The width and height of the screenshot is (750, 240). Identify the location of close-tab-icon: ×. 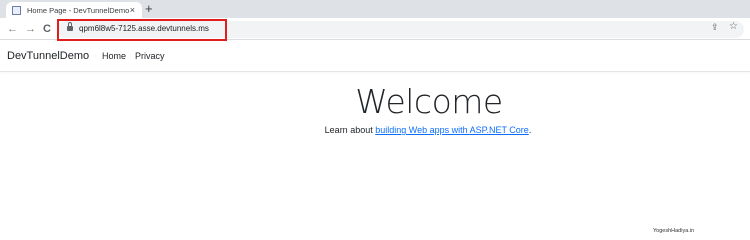
(132, 10).